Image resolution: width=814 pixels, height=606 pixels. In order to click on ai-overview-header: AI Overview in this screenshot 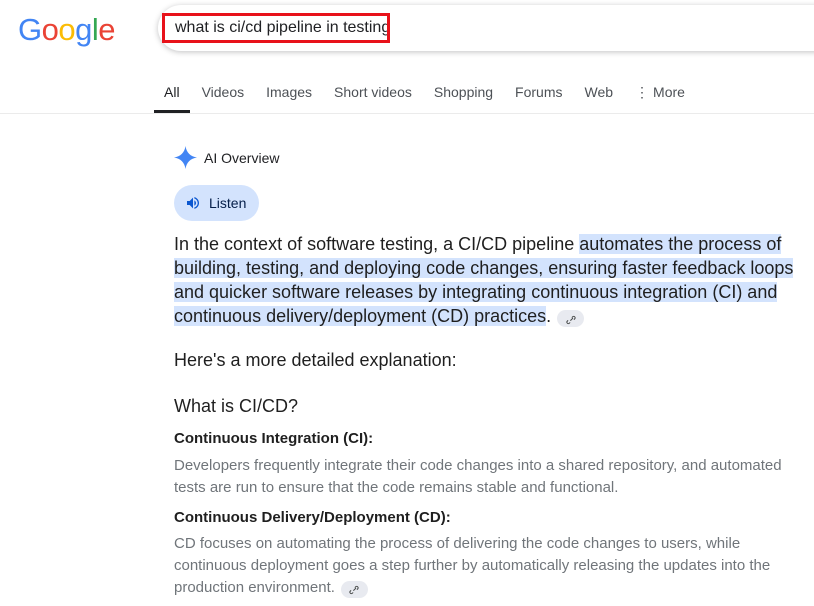, I will do `click(226, 157)`.